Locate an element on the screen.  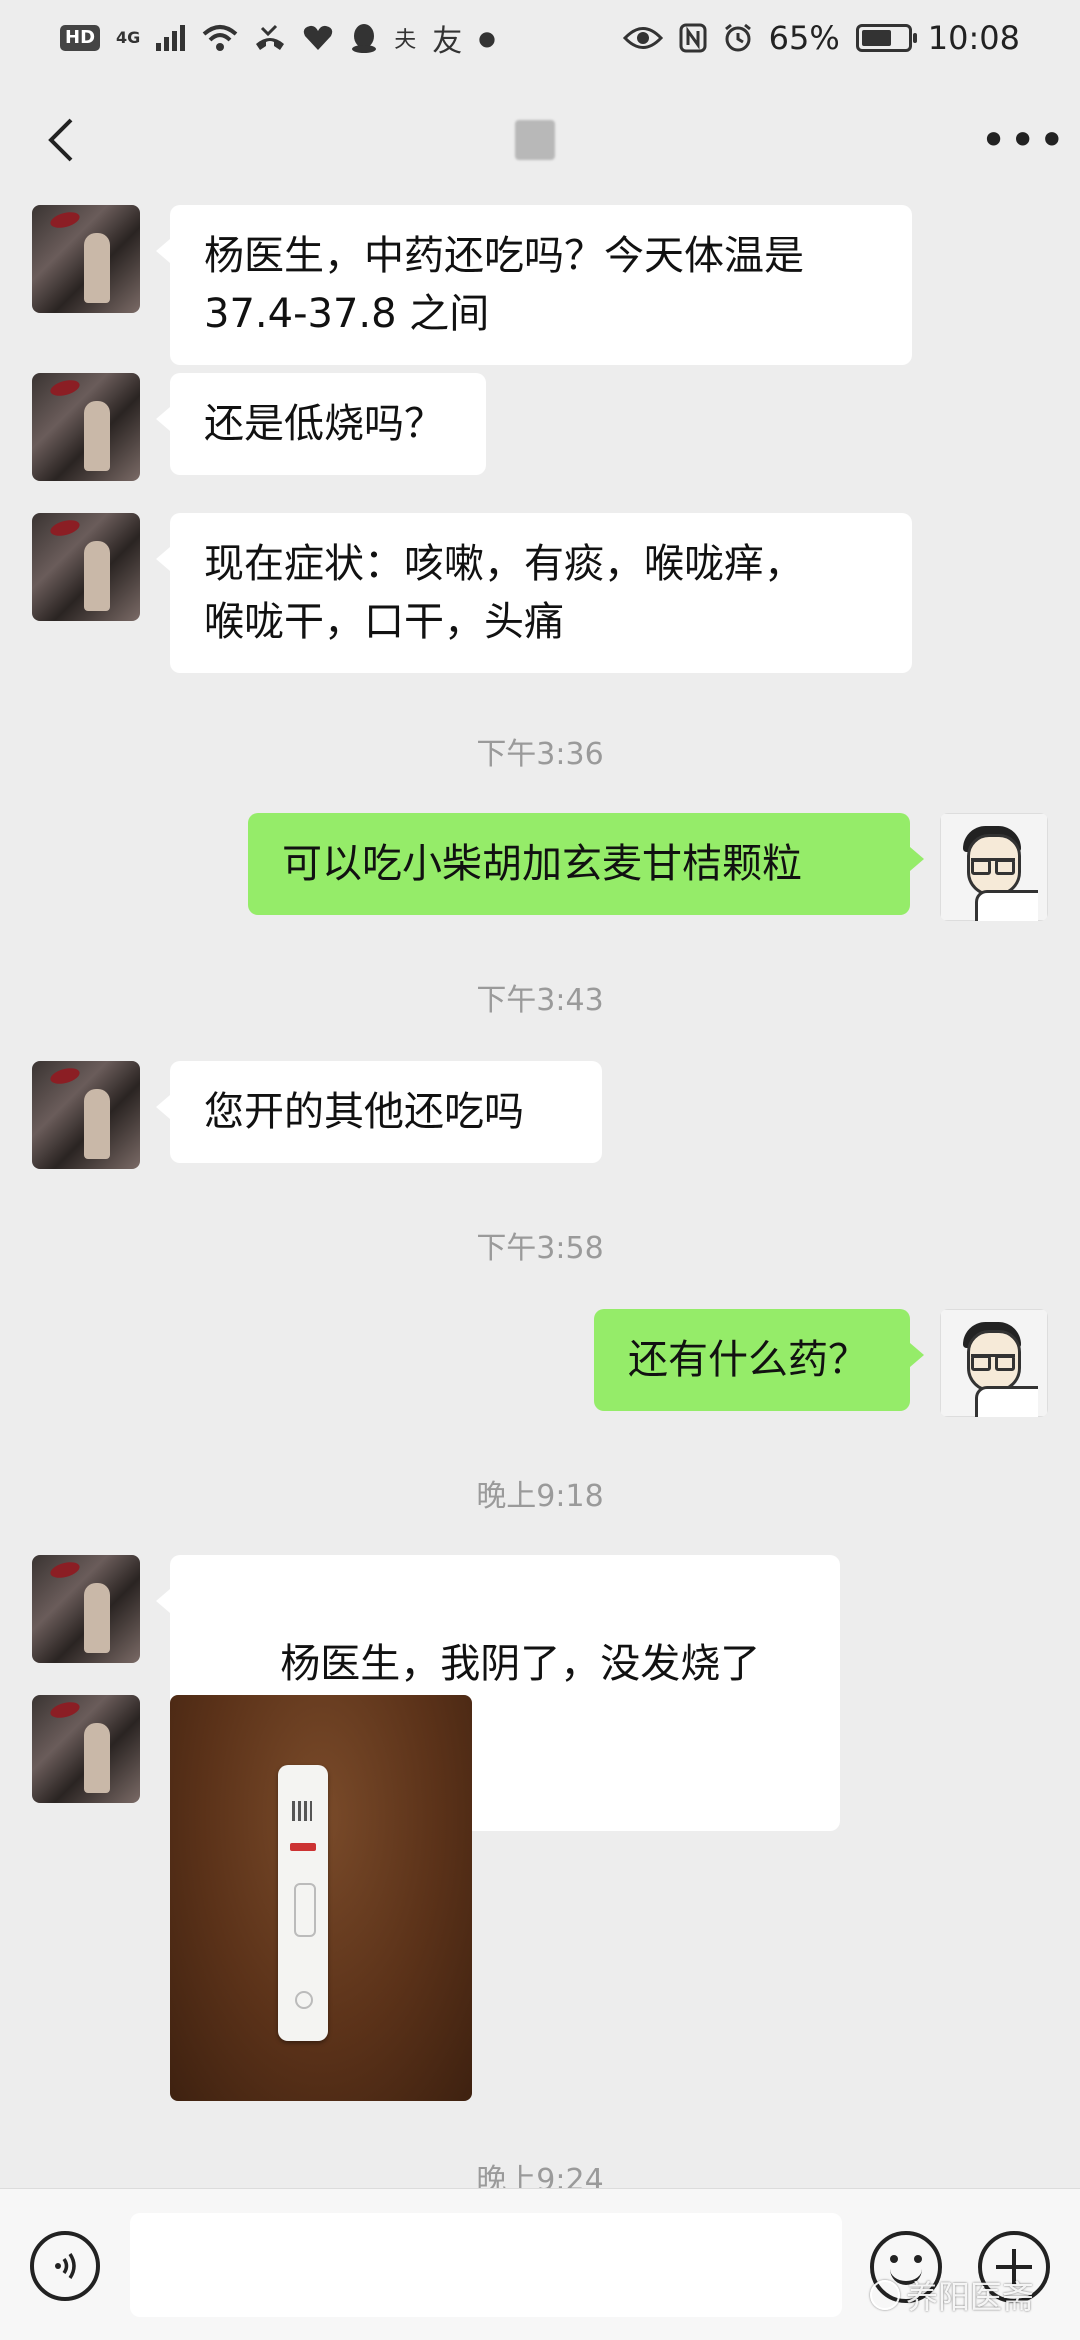
nfc-icon is located at coordinates (693, 37).